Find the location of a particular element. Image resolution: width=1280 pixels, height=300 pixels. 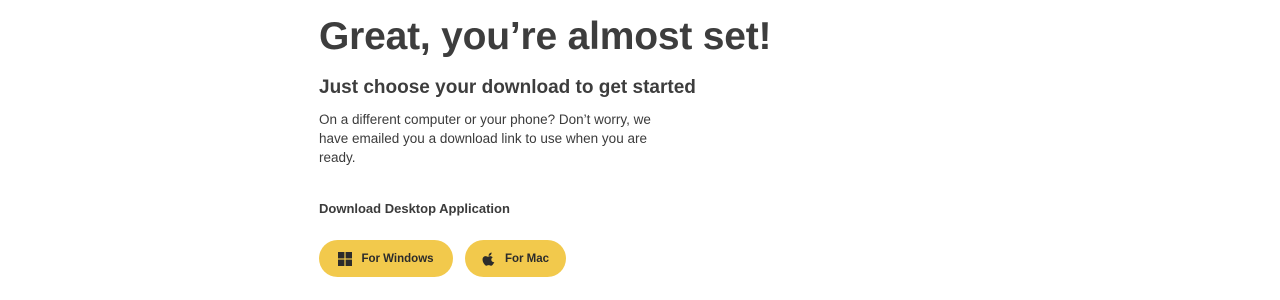

page-subtitle: Just choose your download to get started is located at coordinates (507, 87).